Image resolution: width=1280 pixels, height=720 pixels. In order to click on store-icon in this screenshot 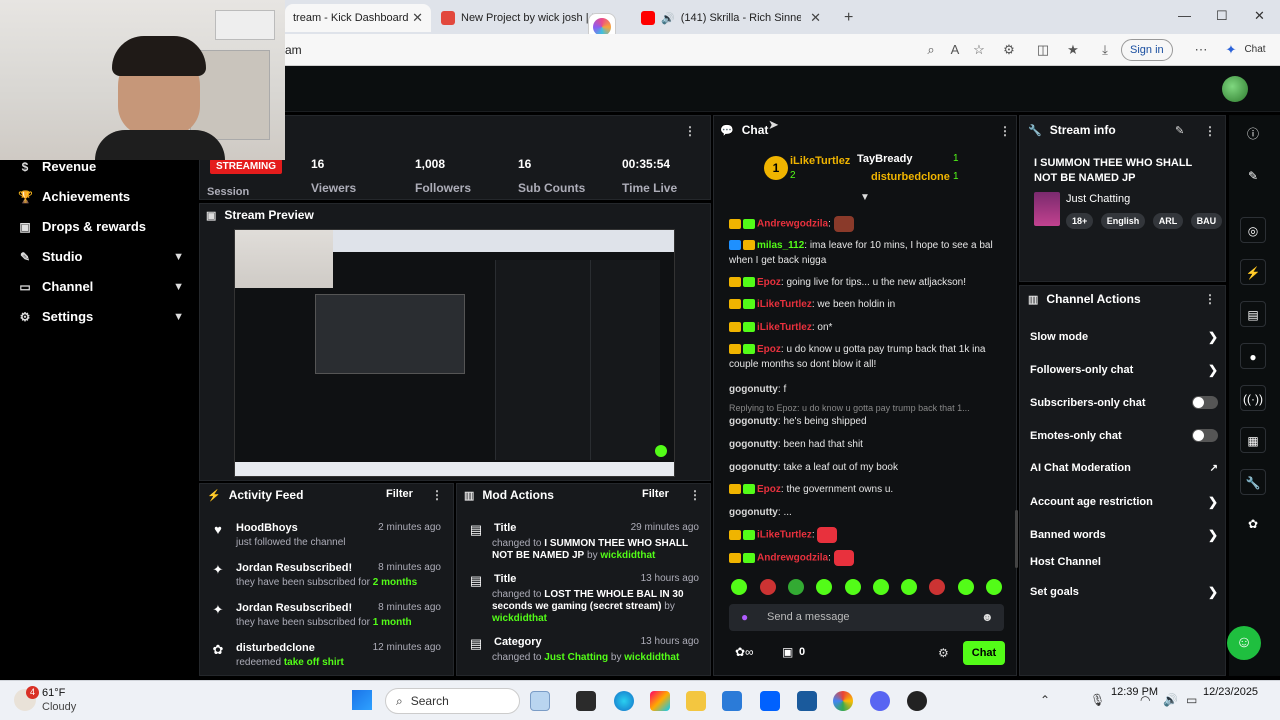, I will do `click(732, 701)`.